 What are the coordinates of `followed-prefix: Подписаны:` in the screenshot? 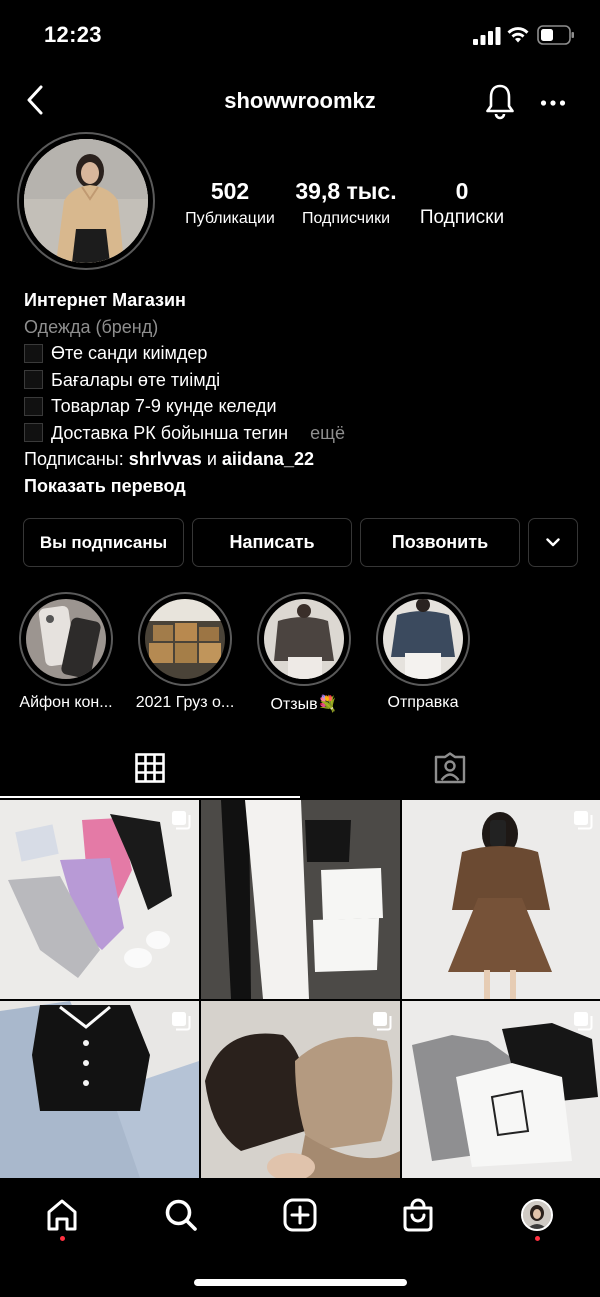 It's located at (74, 459).